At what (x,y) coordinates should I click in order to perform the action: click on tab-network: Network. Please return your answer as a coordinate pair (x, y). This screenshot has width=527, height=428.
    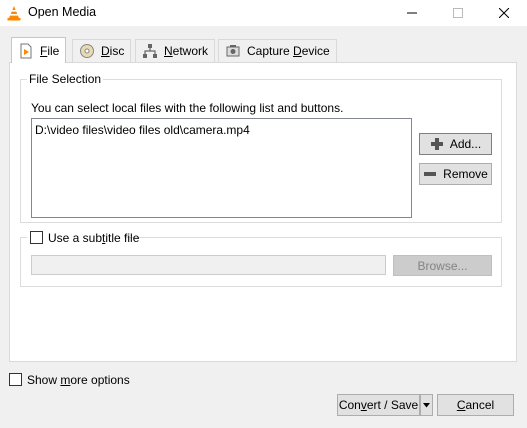
    Looking at the image, I should click on (175, 50).